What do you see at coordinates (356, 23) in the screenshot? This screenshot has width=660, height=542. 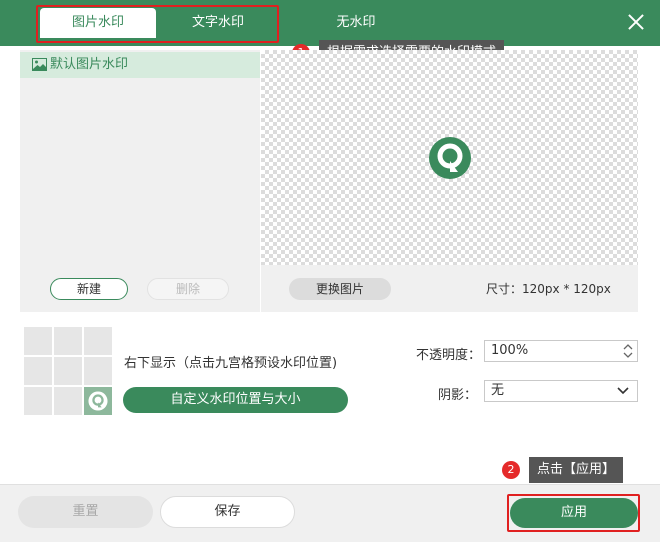 I see `tab-no-watermark: 无水印` at bounding box center [356, 23].